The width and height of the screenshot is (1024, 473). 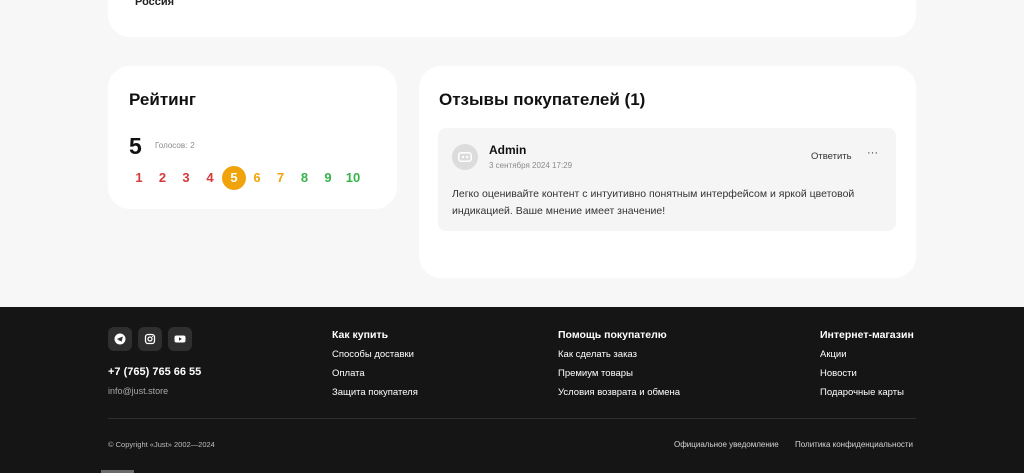 What do you see at coordinates (234, 178) in the screenshot?
I see `rating-option-5: 5` at bounding box center [234, 178].